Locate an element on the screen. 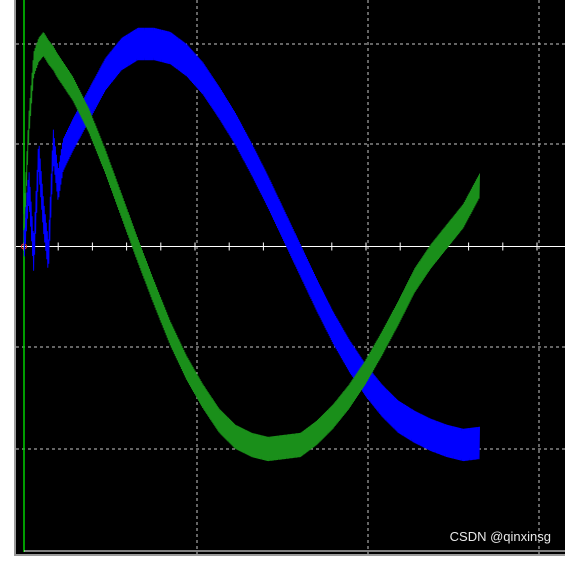 This screenshot has width=565, height=563. watermark-text: CSDN @qinxinsg is located at coordinates (500, 536).